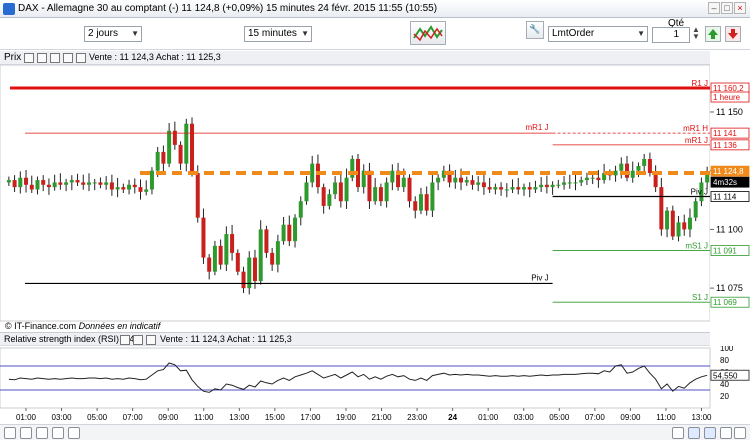  Describe the element at coordinates (452, 417) in the screenshot. I see `x-tick-label: 24` at that location.